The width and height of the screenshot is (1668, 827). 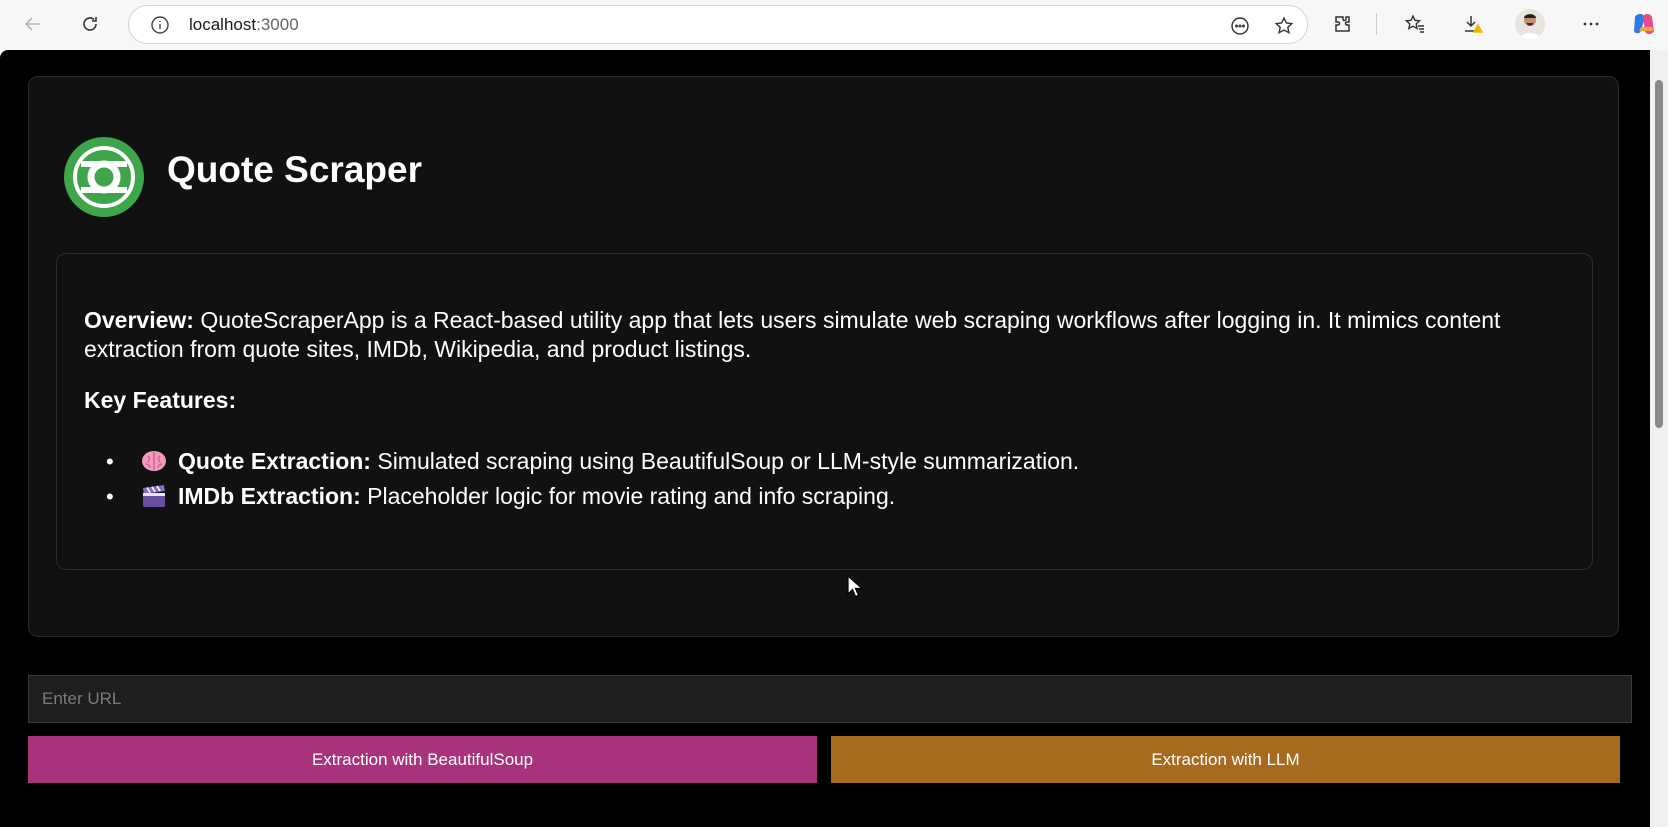 I want to click on favorites-icon, so click(x=1415, y=24).